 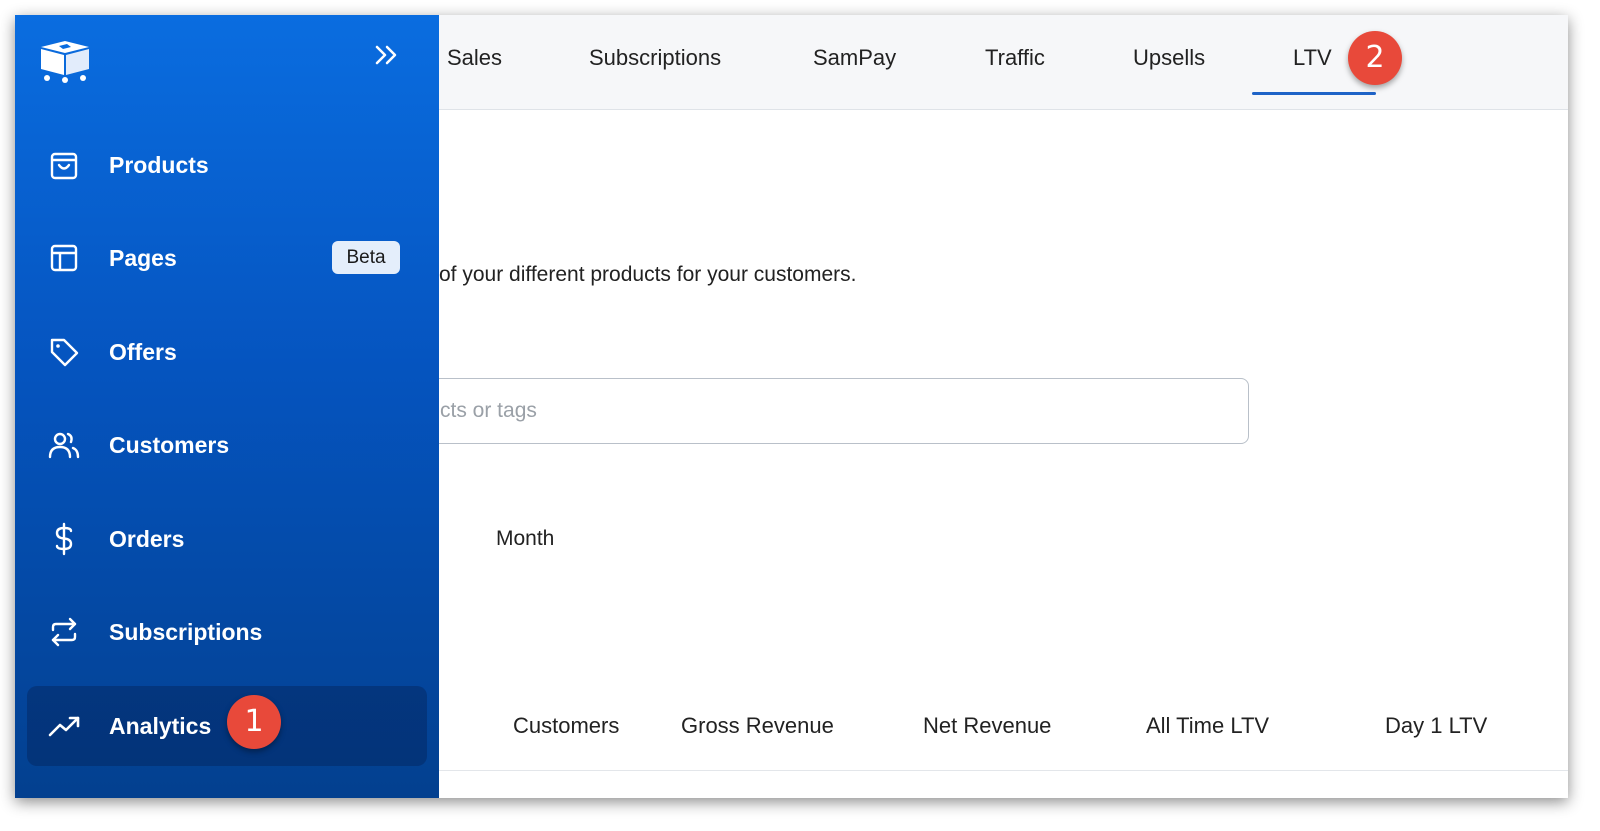 What do you see at coordinates (1312, 58) in the screenshot?
I see `tab-ltv: LTV` at bounding box center [1312, 58].